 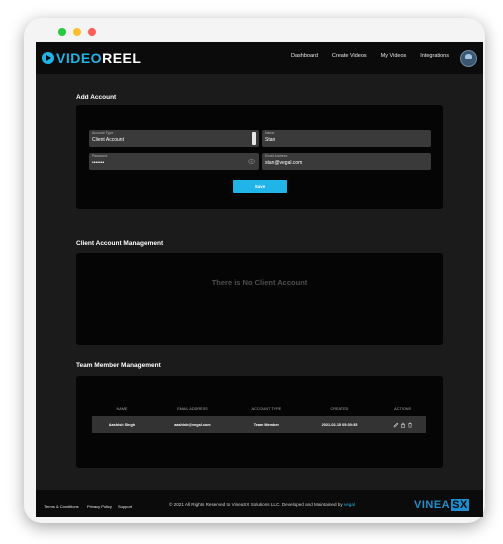 I want to click on logo-text-reel: REEL, so click(x=122, y=58).